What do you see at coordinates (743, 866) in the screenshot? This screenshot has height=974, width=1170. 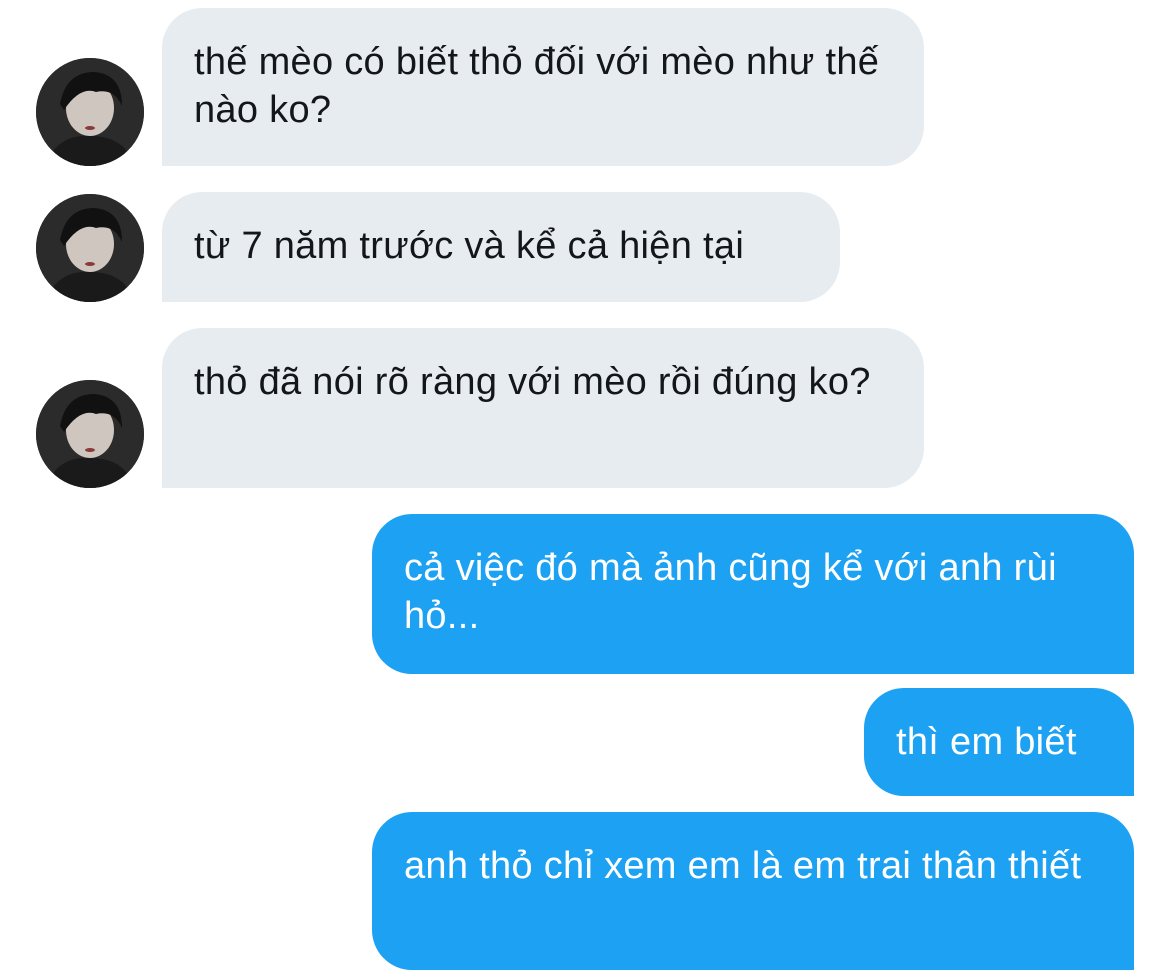 I see `message-text: anh thỏ chỉ xem em là em trai thân thiết` at bounding box center [743, 866].